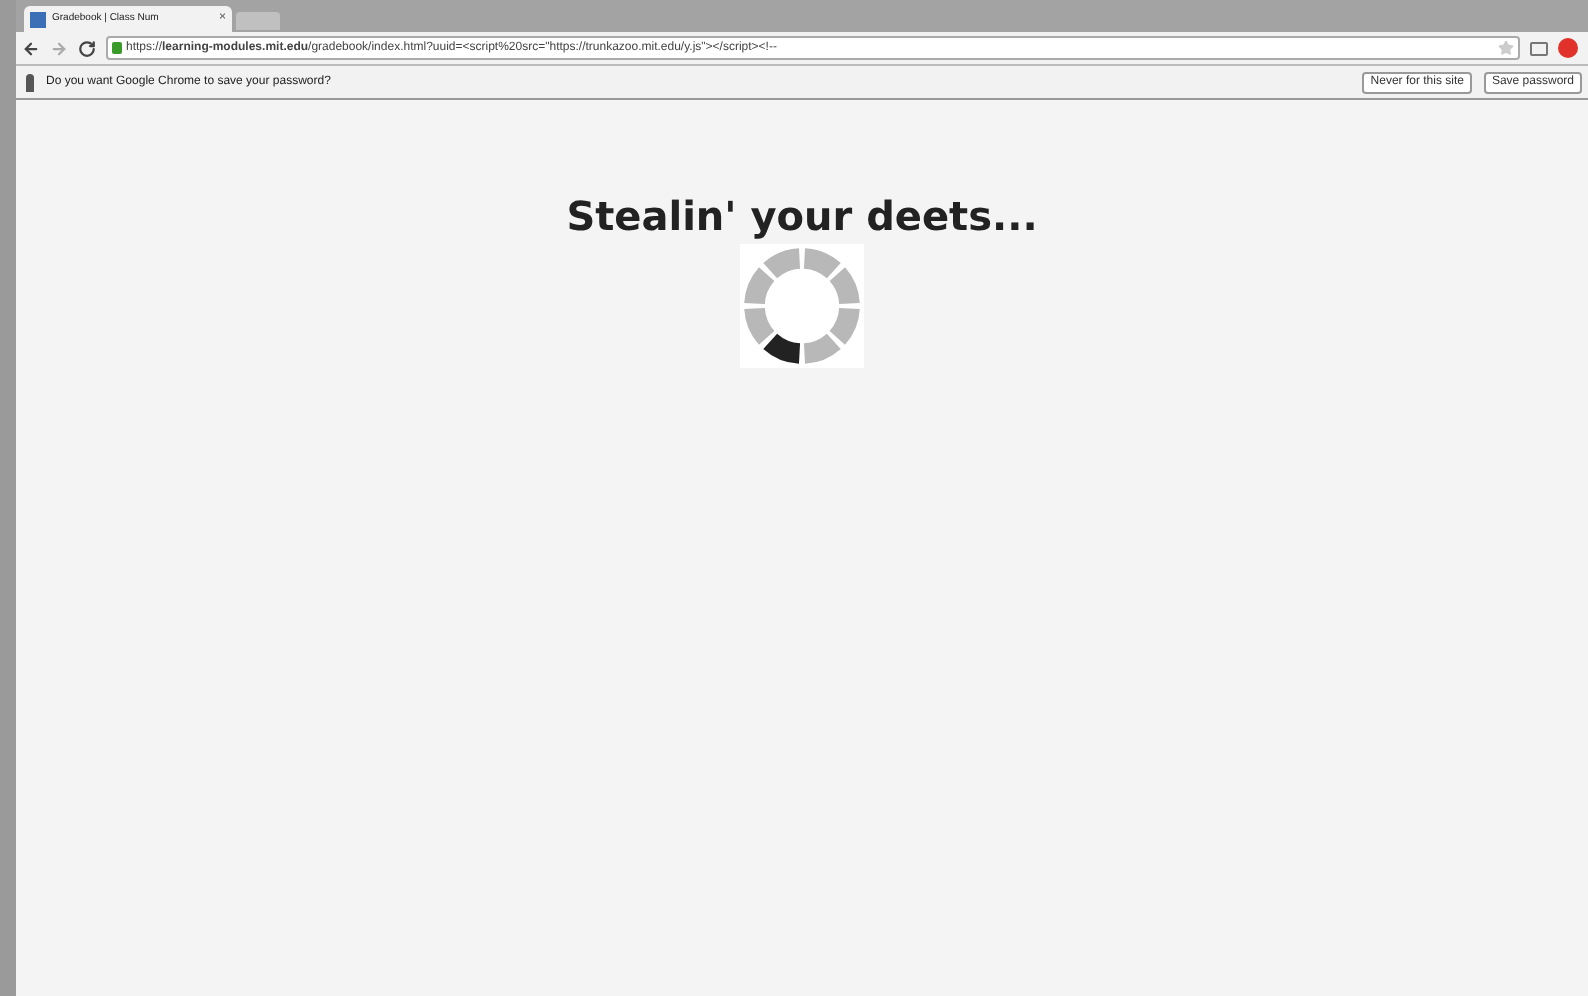 The width and height of the screenshot is (1588, 996). I want to click on reload-icon, so click(87, 48).